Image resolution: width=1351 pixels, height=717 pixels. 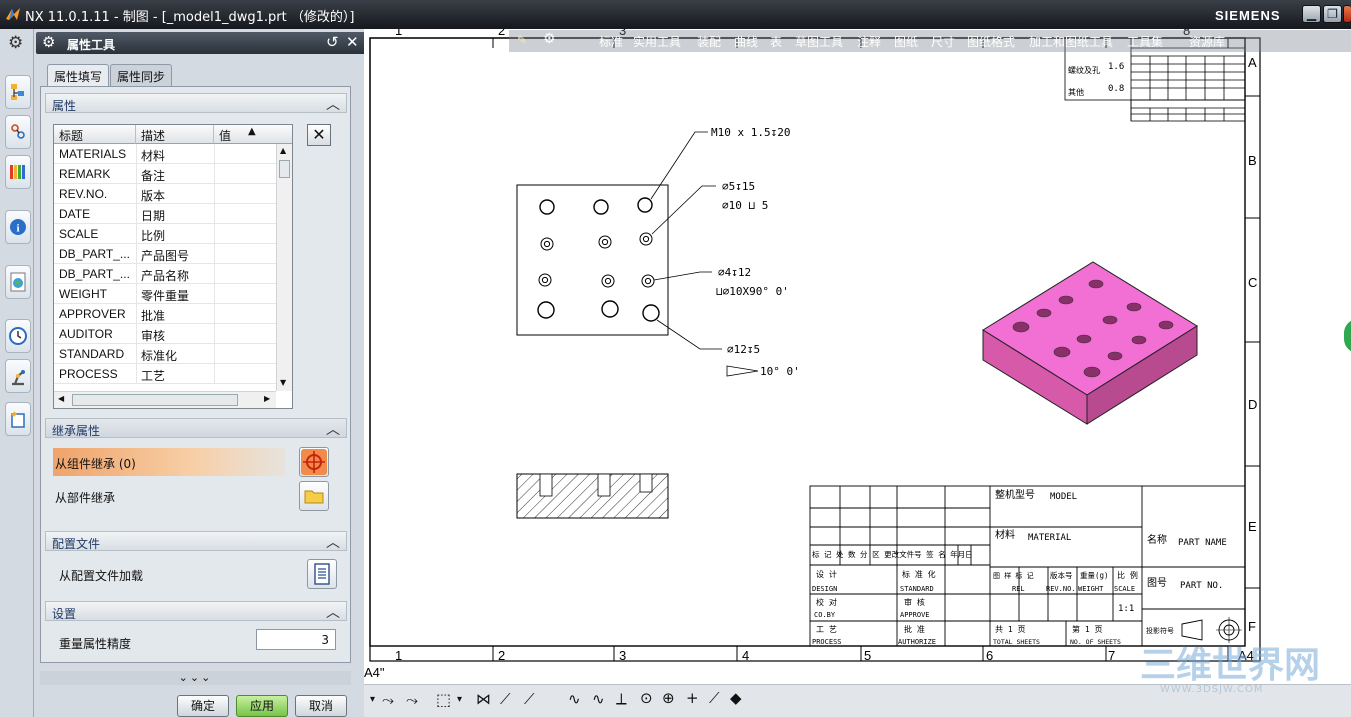 What do you see at coordinates (175, 134) in the screenshot?
I see `column-header-desc: 描述` at bounding box center [175, 134].